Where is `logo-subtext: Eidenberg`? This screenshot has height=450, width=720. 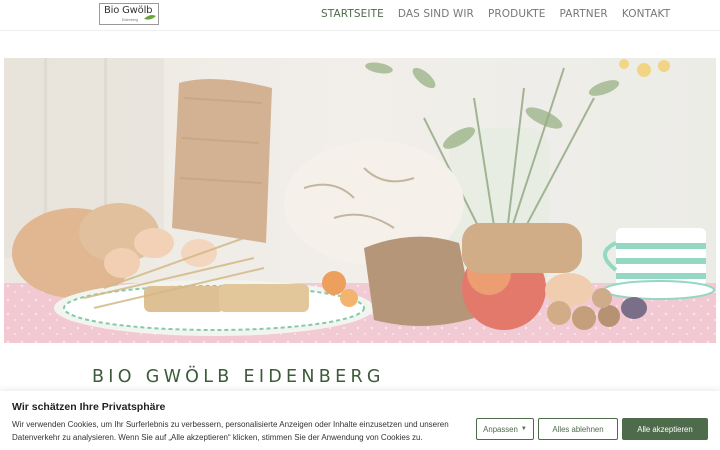
logo-subtext: Eidenberg is located at coordinates (130, 20).